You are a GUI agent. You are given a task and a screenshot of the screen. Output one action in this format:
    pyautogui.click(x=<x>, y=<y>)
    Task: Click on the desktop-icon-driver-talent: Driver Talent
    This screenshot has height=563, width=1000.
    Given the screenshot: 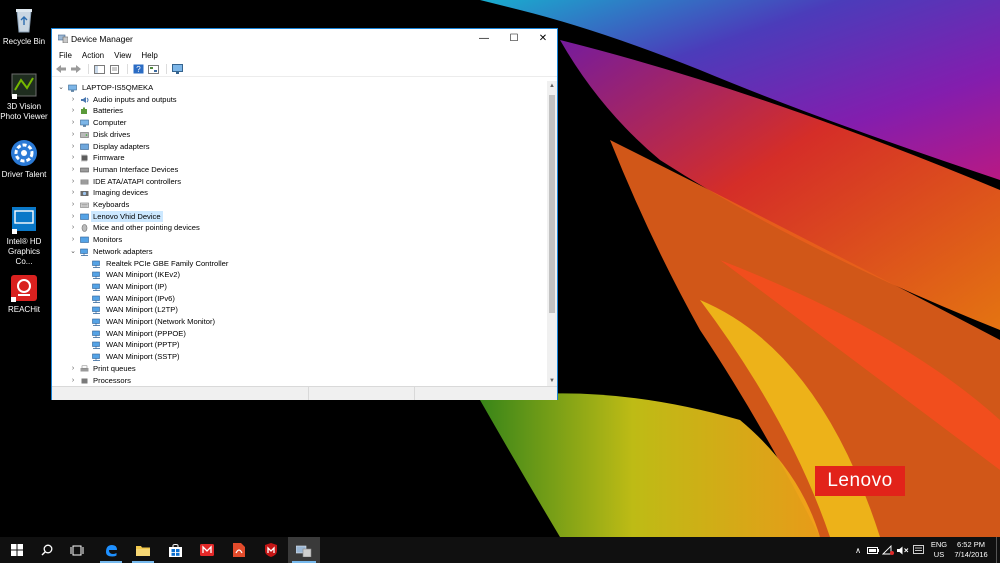 What is the action you would take?
    pyautogui.click(x=24, y=159)
    